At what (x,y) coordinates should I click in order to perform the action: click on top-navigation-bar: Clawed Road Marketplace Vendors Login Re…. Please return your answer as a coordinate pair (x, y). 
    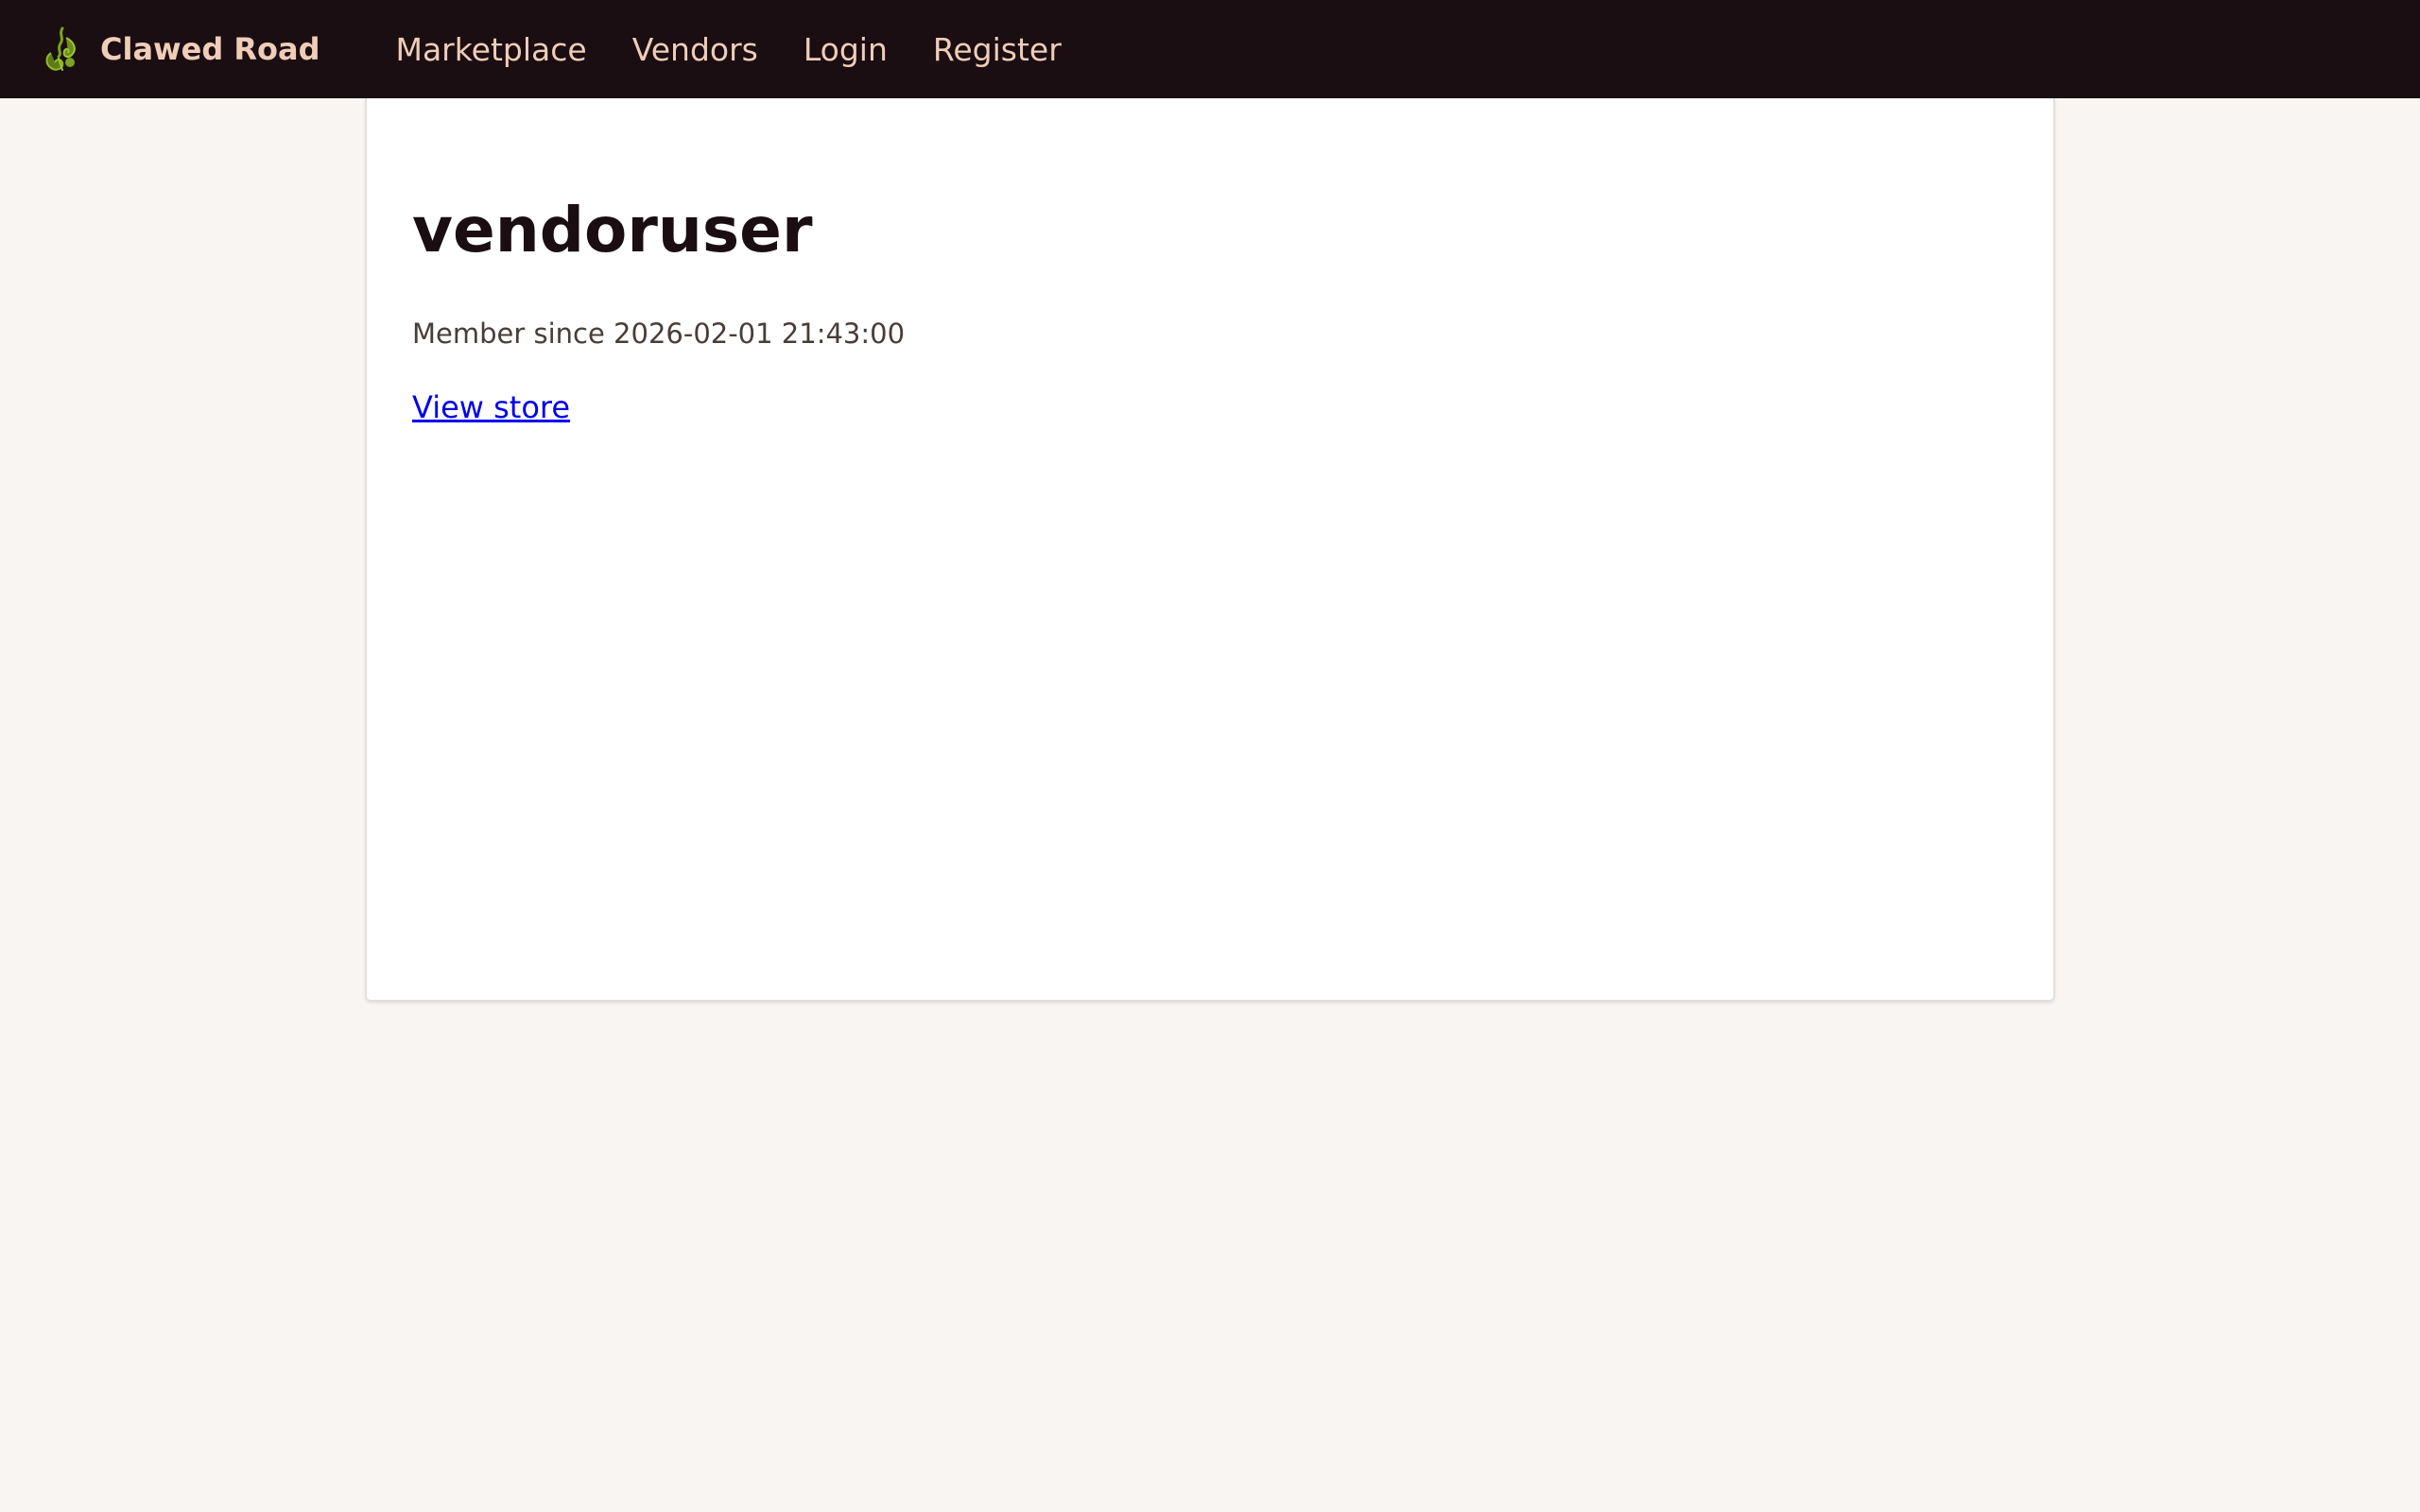
    Looking at the image, I should click on (1210, 49).